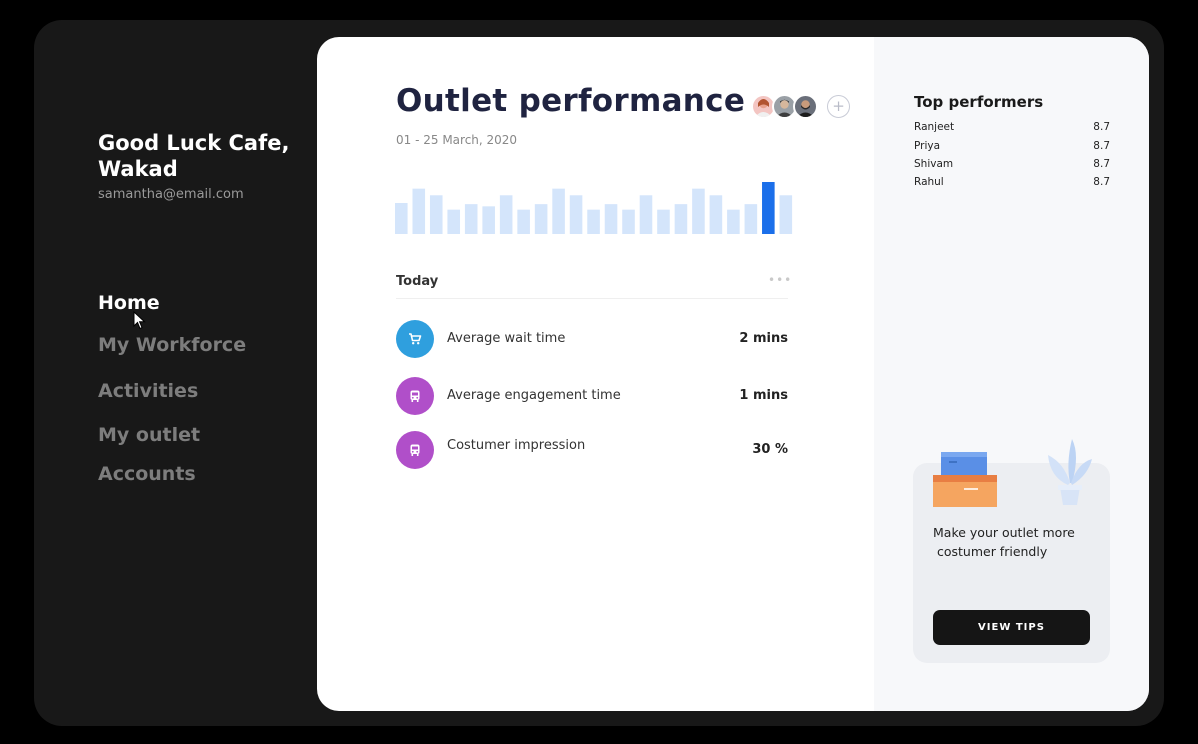 The width and height of the screenshot is (1198, 744). What do you see at coordinates (571, 101) in the screenshot?
I see `page-title: Outlet performance` at bounding box center [571, 101].